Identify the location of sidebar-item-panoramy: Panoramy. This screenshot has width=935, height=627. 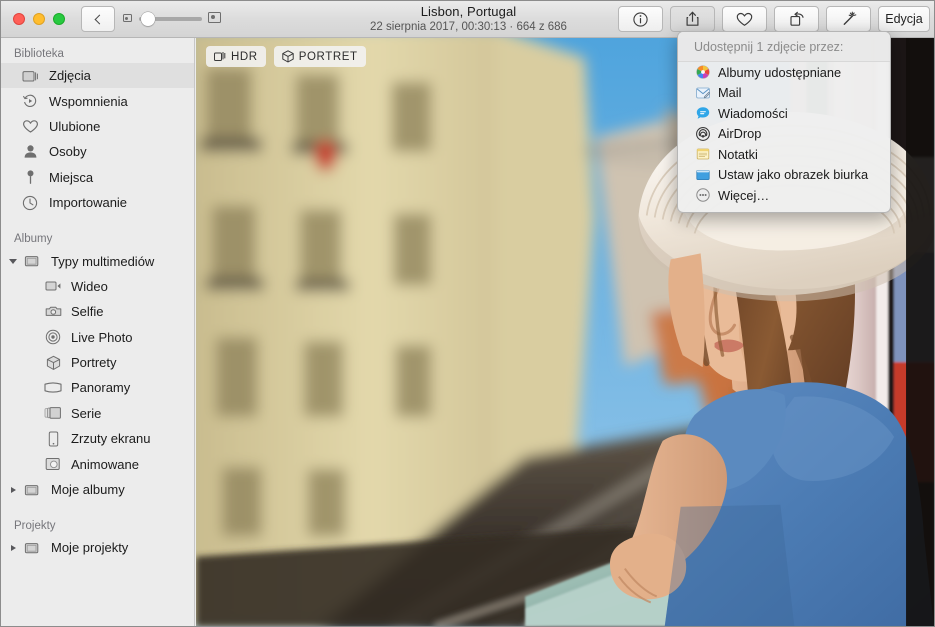
(97, 387).